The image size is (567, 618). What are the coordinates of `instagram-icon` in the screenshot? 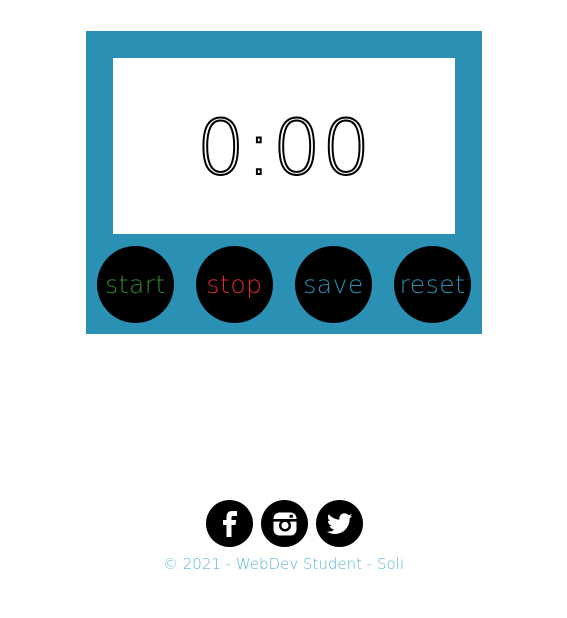 It's located at (284, 523).